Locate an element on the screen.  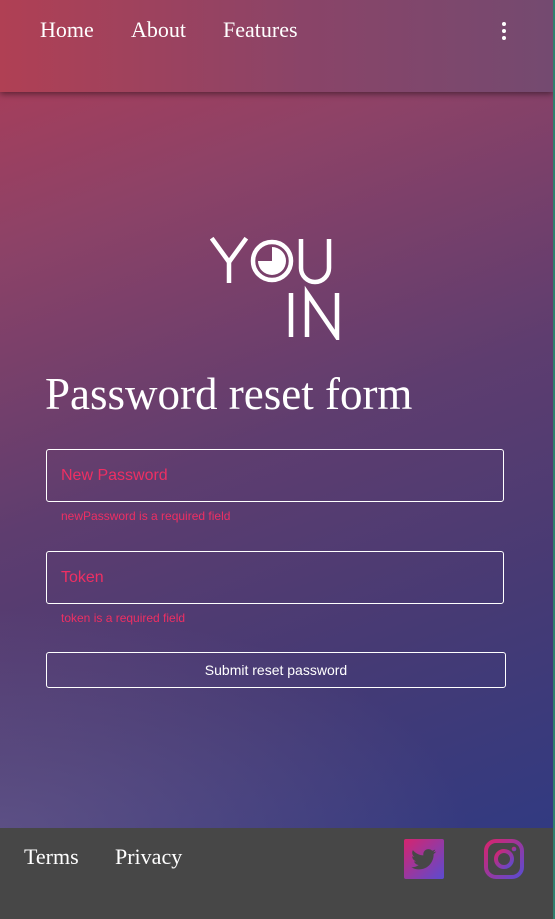
new-password-input is located at coordinates (275, 475).